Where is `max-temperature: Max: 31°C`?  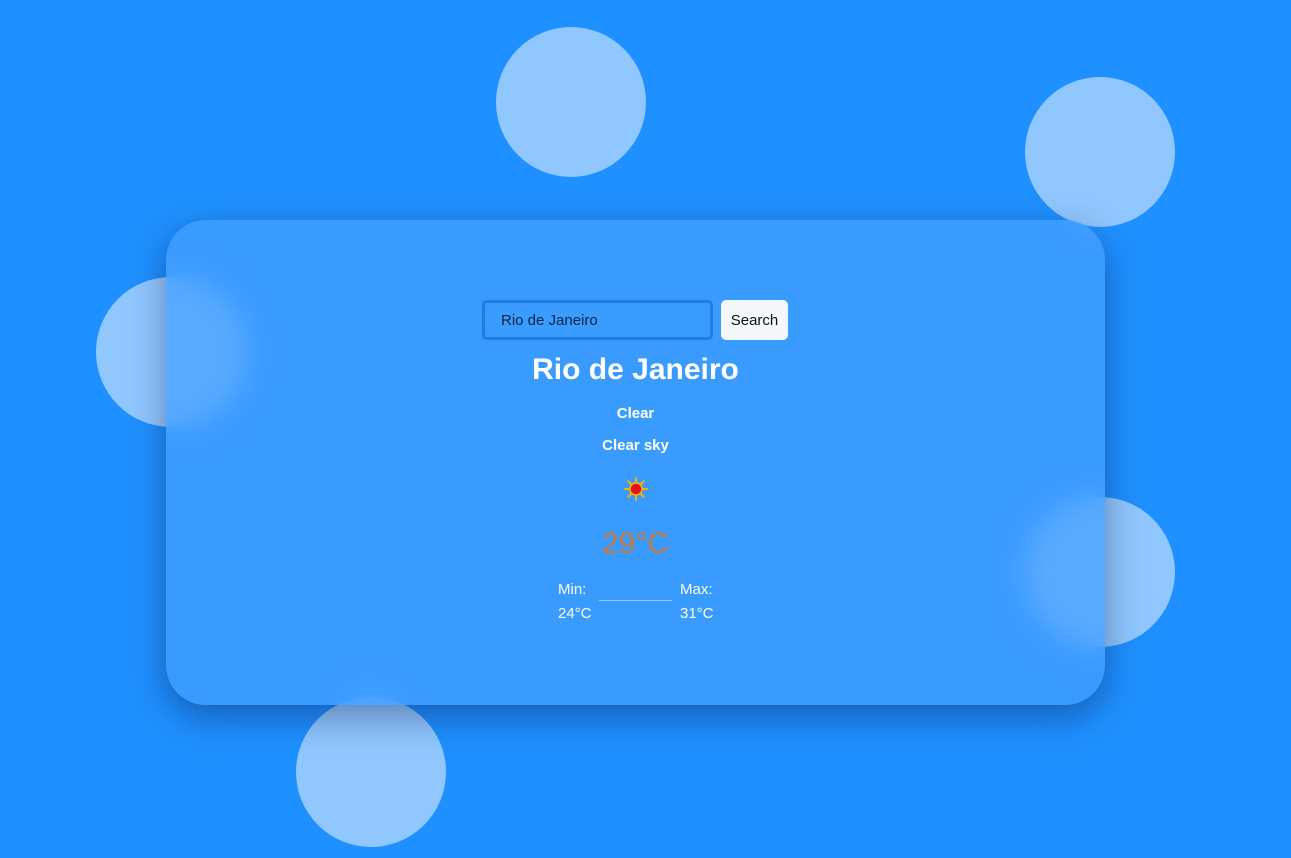 max-temperature: Max: 31°C is located at coordinates (697, 602).